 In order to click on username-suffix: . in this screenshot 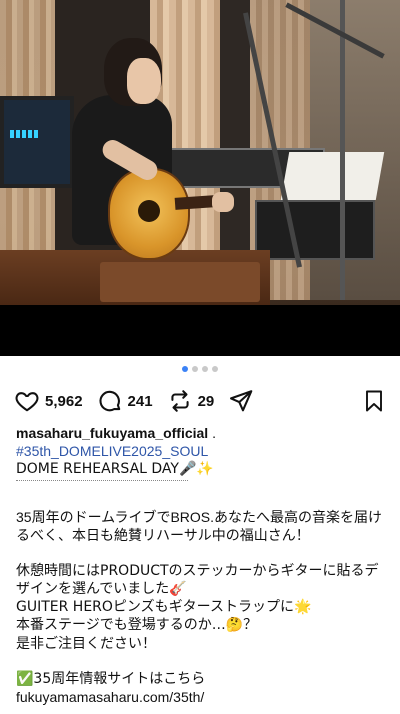, I will do `click(212, 433)`.